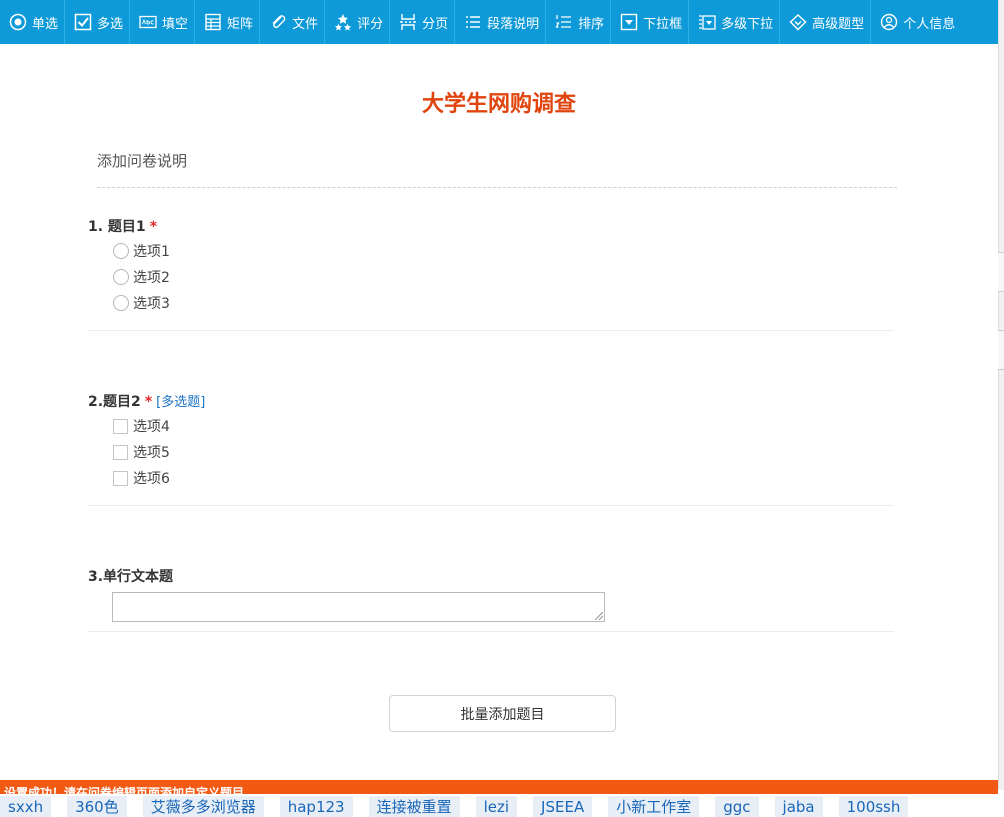 Image resolution: width=1004 pixels, height=817 pixels. Describe the element at coordinates (305, 24) in the screenshot. I see `toolbar-label: 文件` at that location.